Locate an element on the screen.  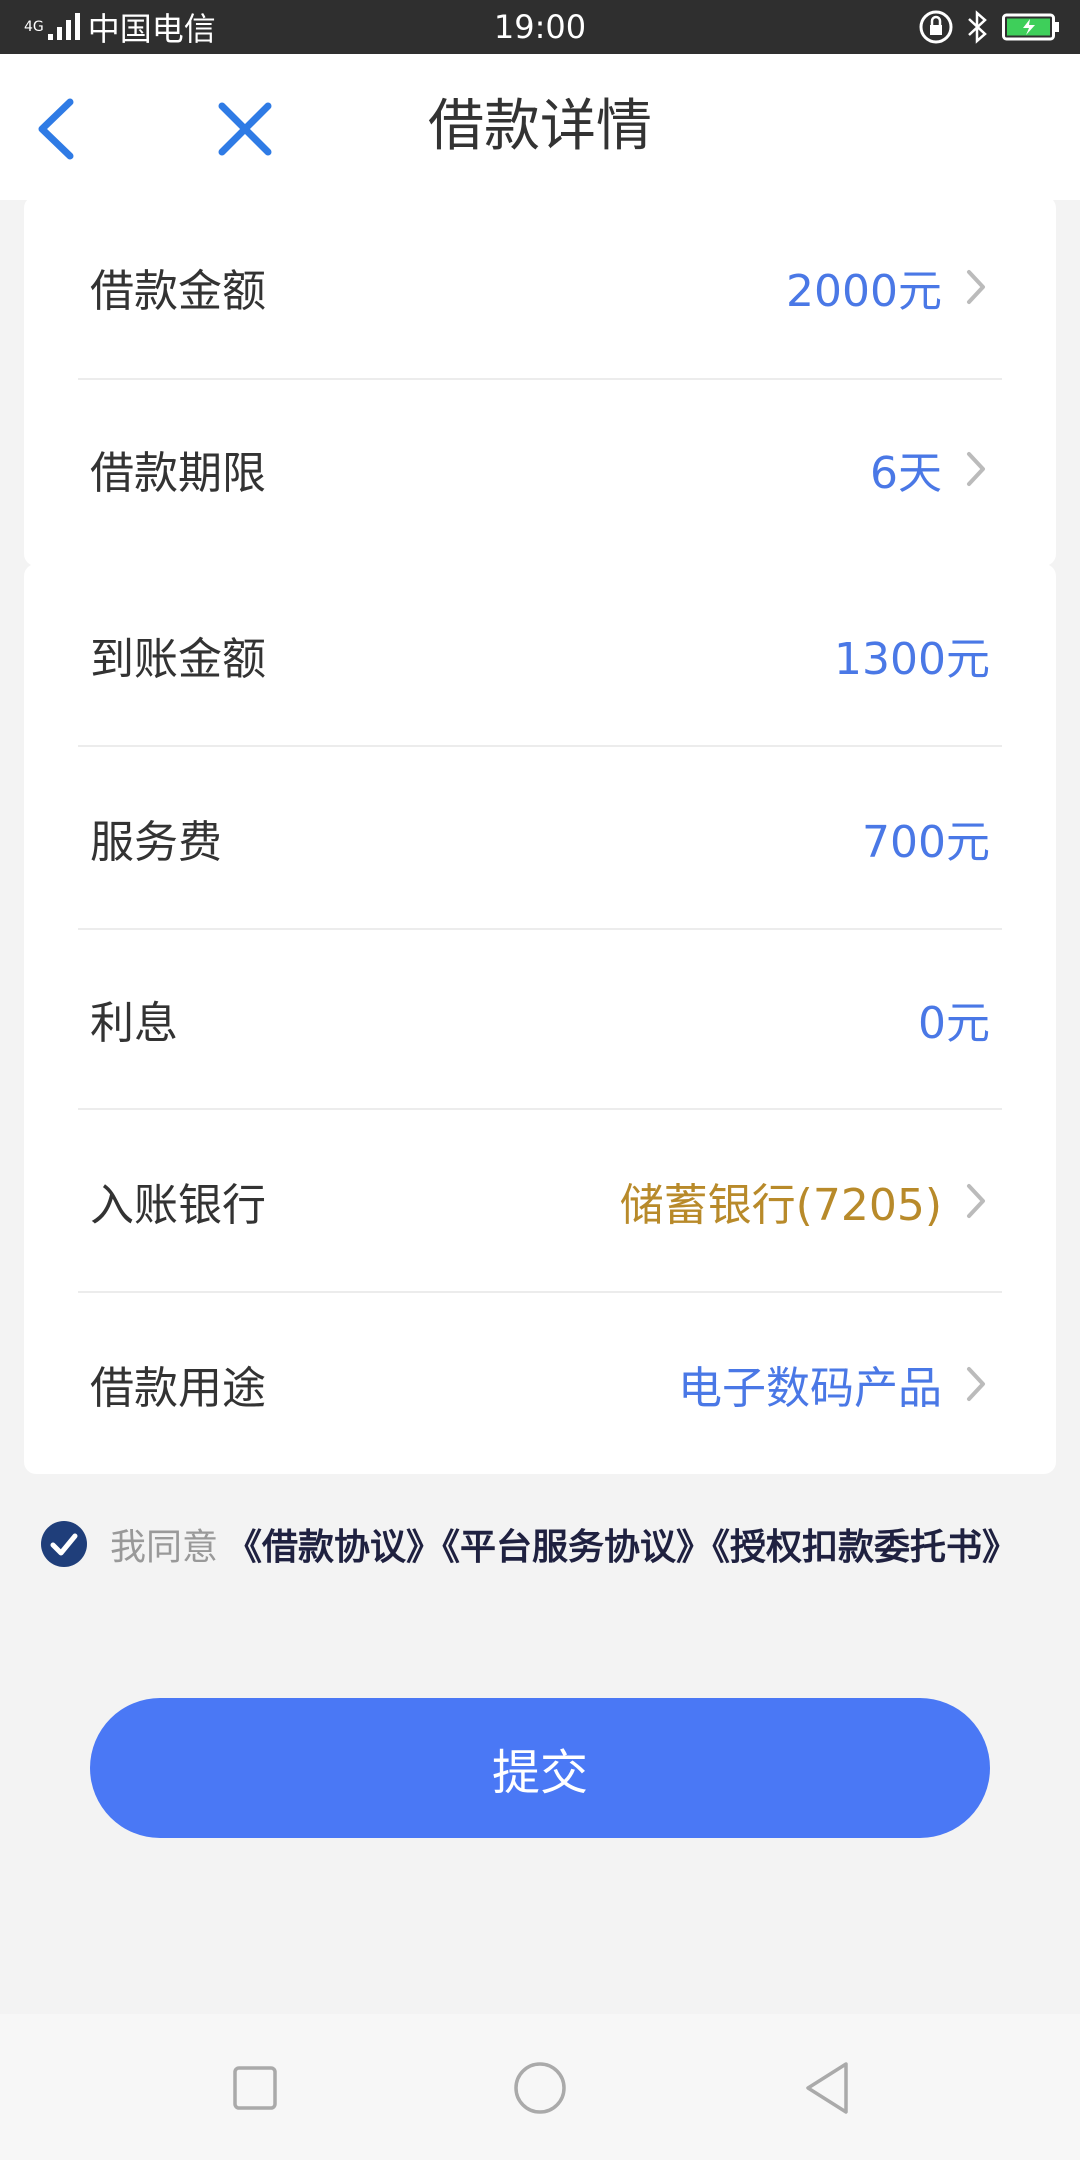
row-label: 利息 is located at coordinates (134, 1023).